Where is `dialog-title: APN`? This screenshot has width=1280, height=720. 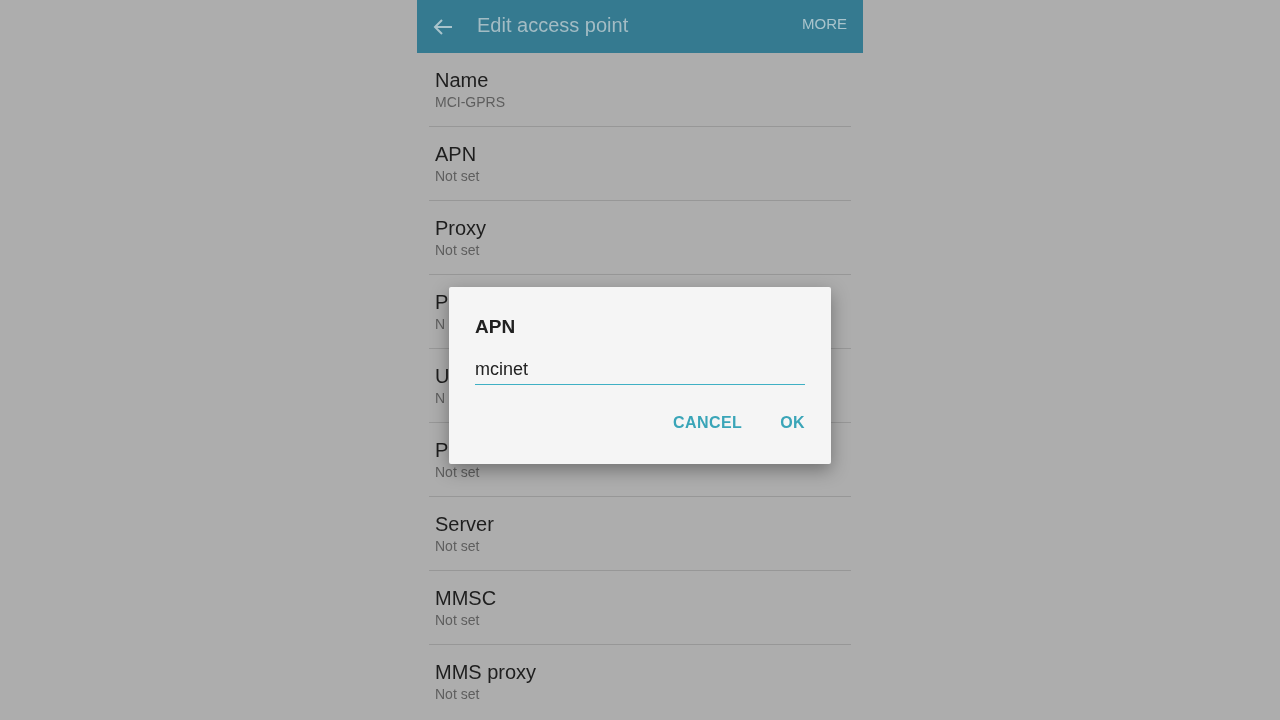 dialog-title: APN is located at coordinates (496, 327).